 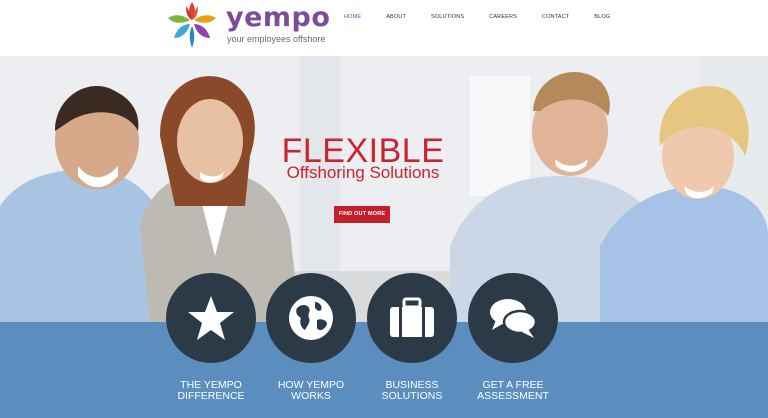 I want to click on feature-business-solutions-button, so click(x=412, y=318).